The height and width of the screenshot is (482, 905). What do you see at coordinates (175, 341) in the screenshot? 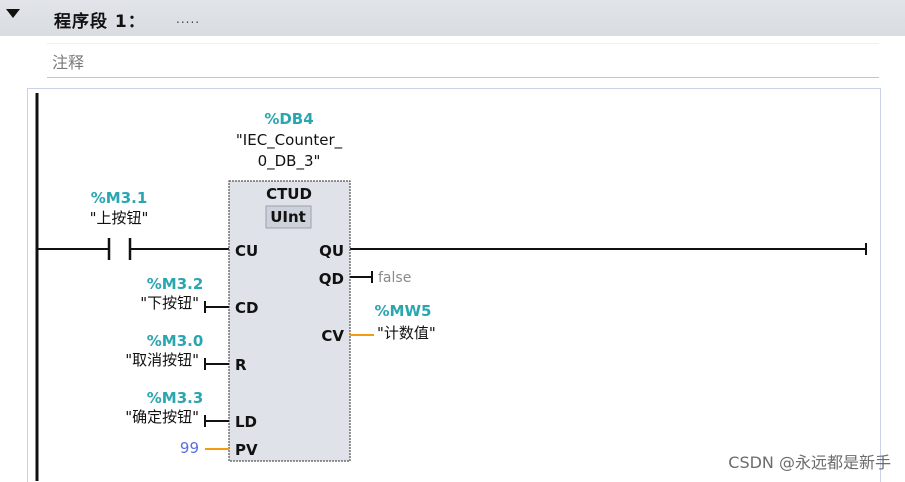
I see `r-operand-address: %M3.0` at bounding box center [175, 341].